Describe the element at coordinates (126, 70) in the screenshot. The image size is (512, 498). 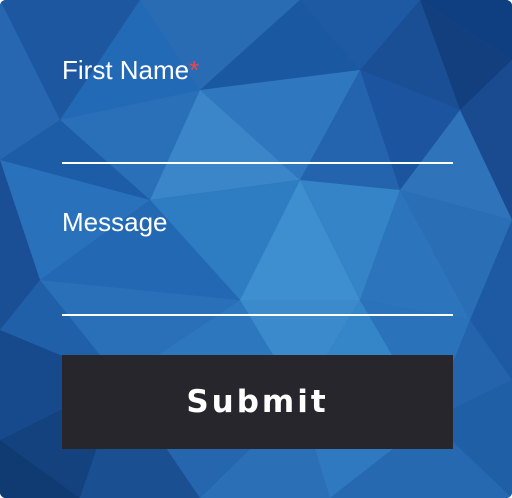
I see `first-name-label-text: First Name` at that location.